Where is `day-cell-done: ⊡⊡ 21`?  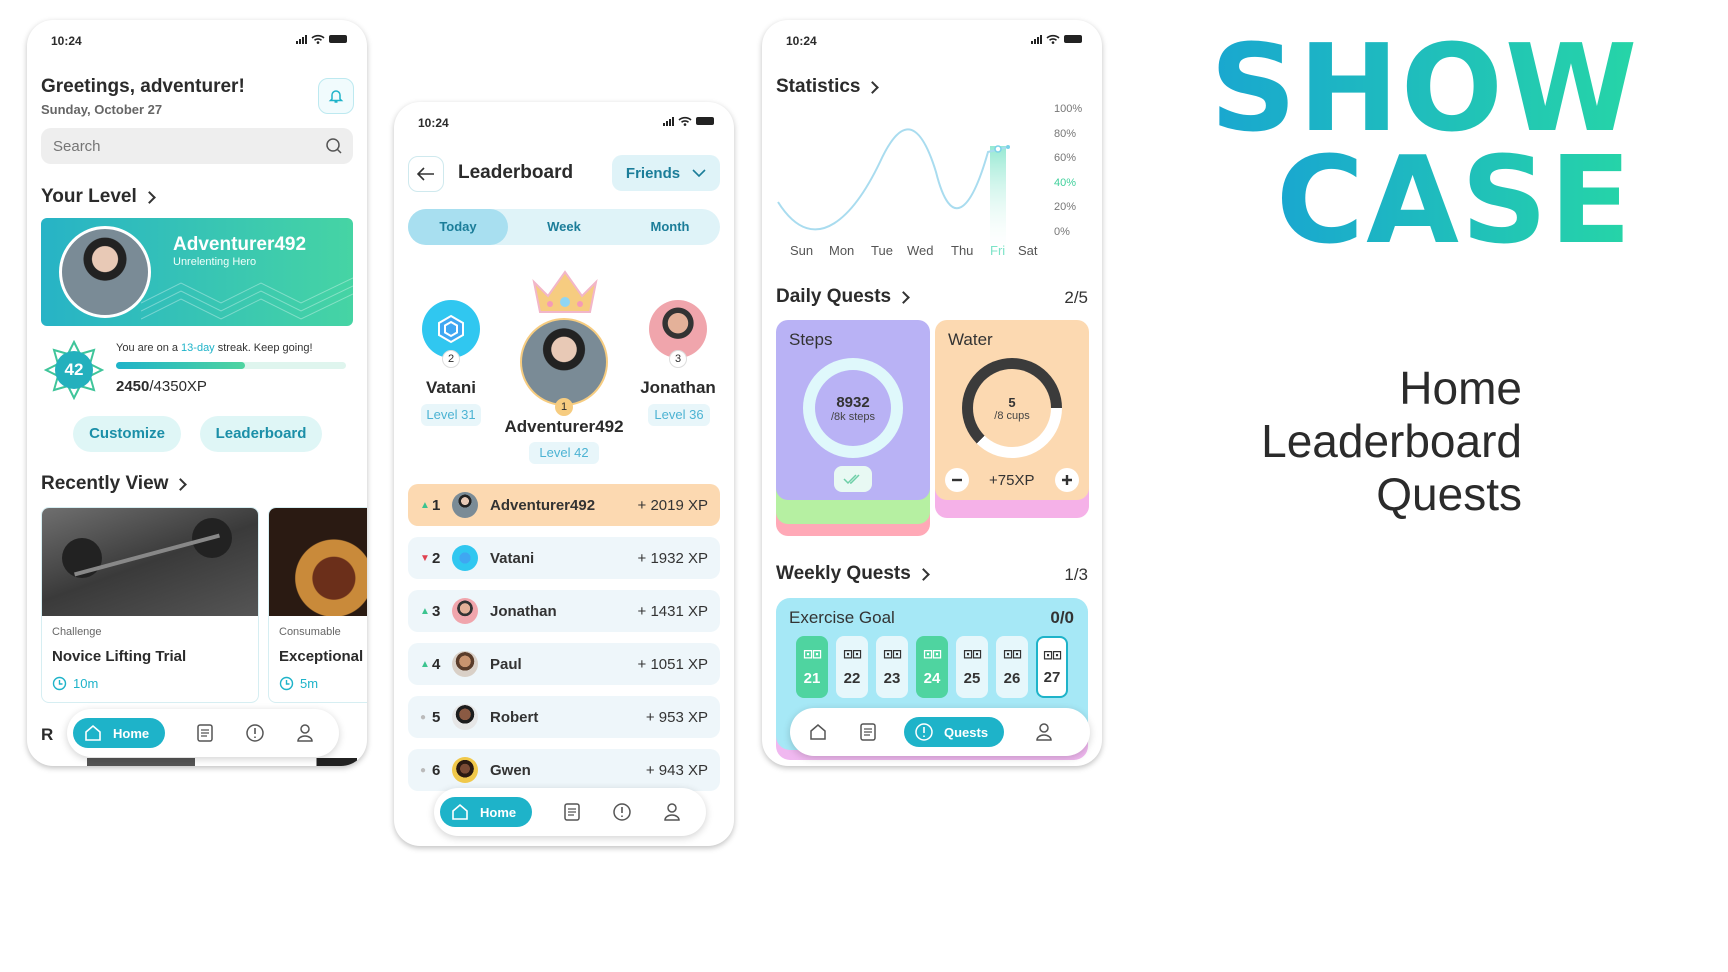 day-cell-done: ⊡⊡ 21 is located at coordinates (812, 667).